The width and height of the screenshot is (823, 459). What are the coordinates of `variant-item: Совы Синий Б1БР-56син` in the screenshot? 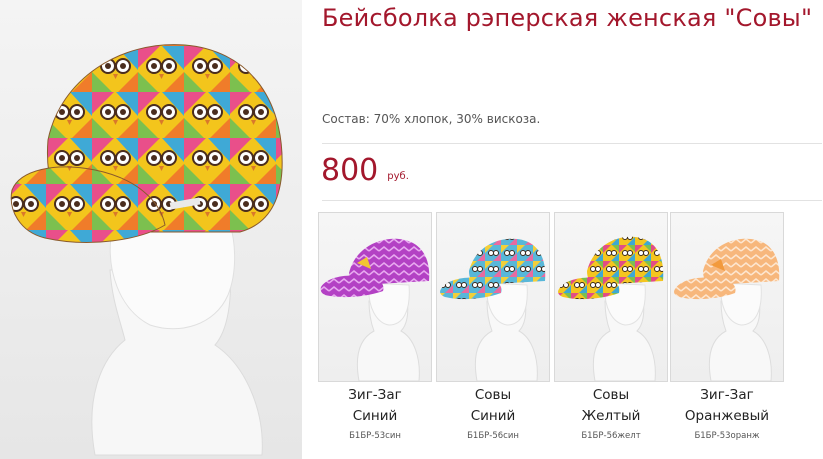 It's located at (493, 326).